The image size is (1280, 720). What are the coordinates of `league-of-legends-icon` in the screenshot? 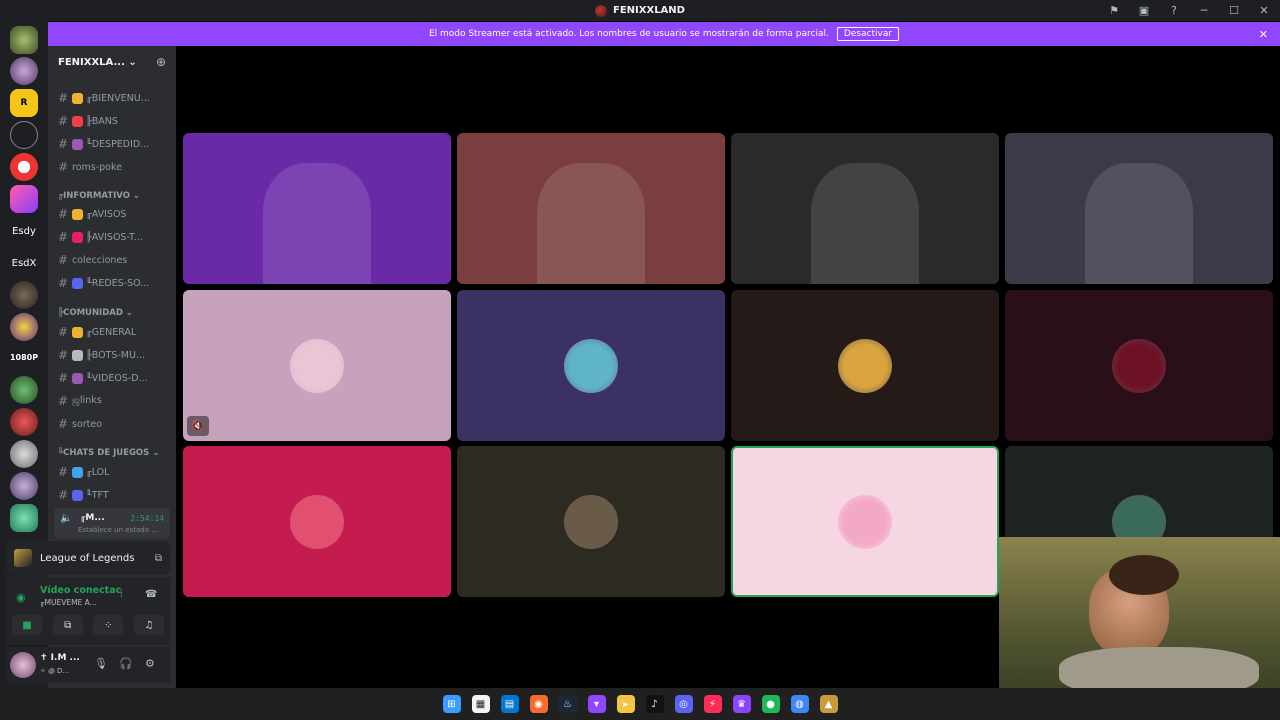 It's located at (23, 558).